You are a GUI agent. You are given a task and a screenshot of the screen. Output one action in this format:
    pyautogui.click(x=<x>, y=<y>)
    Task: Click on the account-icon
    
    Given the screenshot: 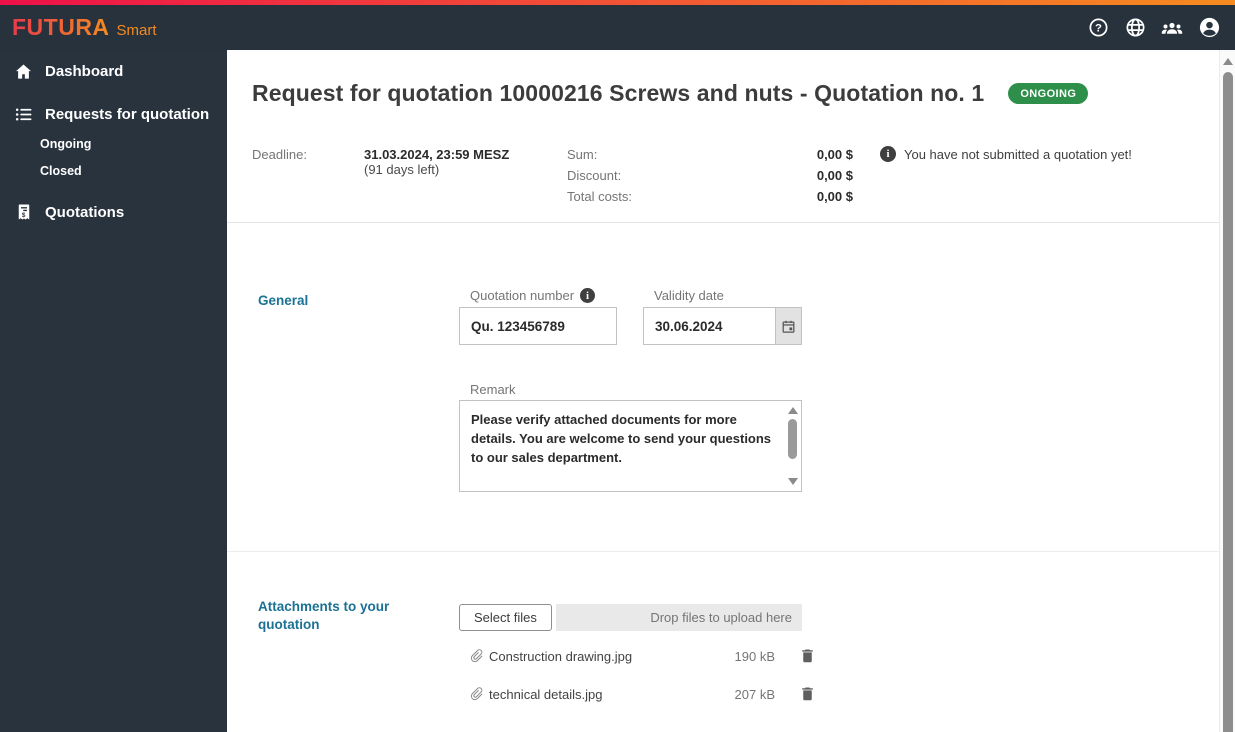 What is the action you would take?
    pyautogui.click(x=1209, y=28)
    